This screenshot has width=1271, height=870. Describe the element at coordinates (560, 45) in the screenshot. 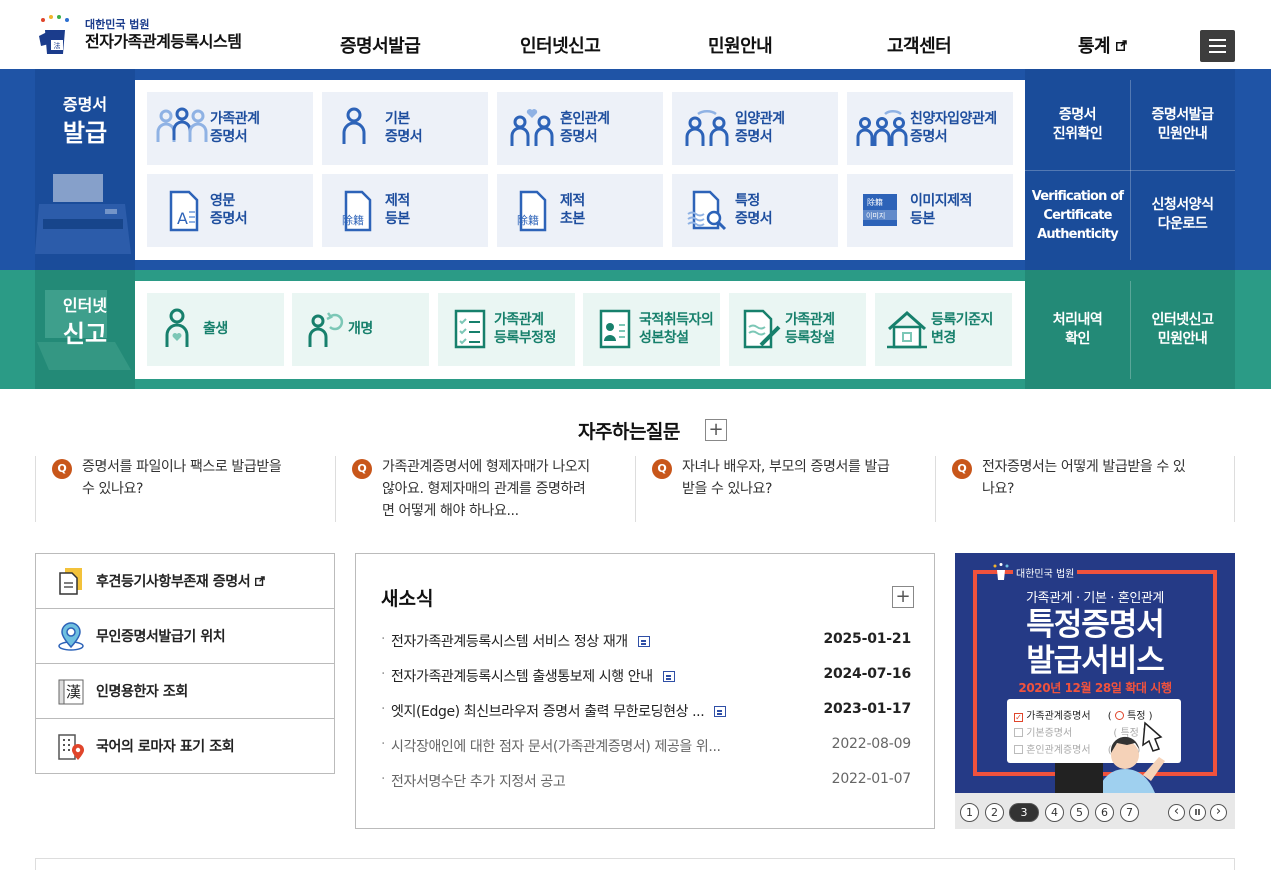

I see `nav-internet-report: 인터넷신고` at that location.